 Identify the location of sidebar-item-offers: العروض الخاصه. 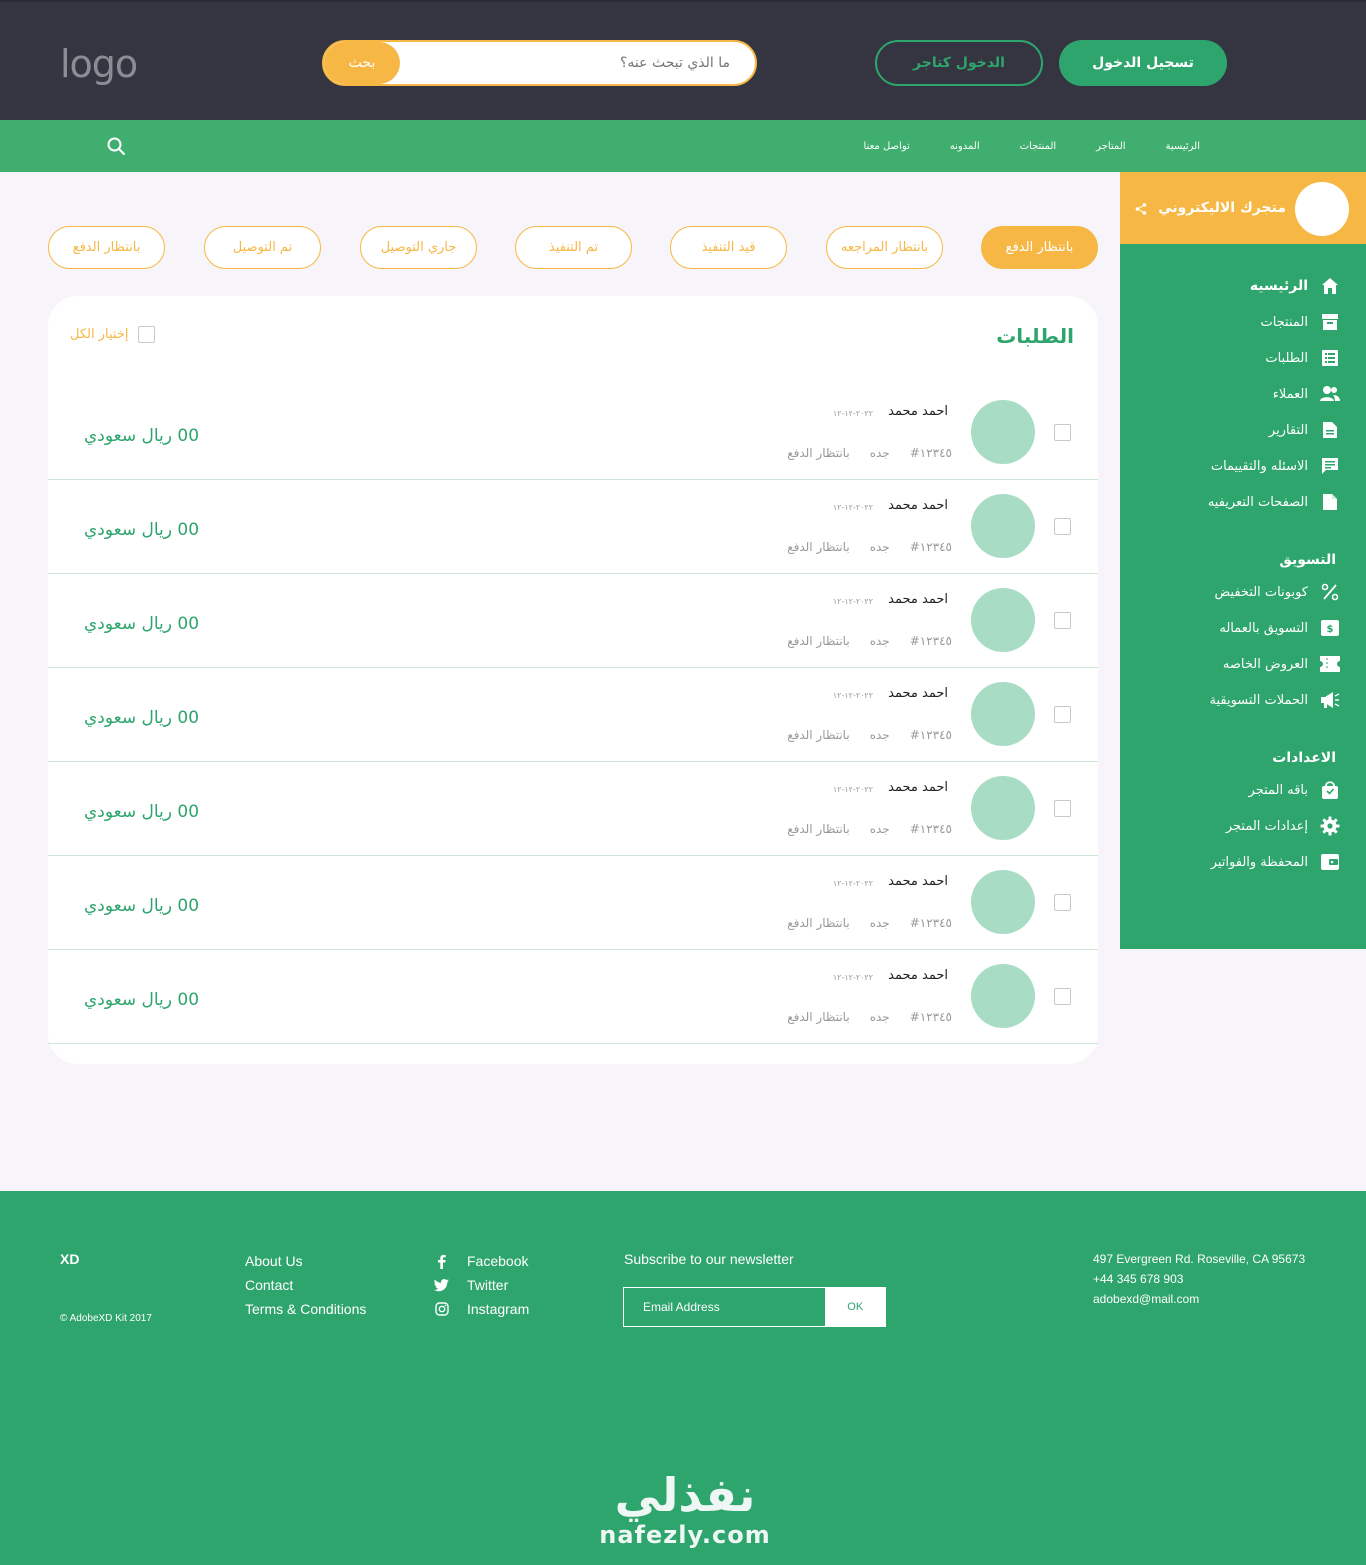
(1243, 664).